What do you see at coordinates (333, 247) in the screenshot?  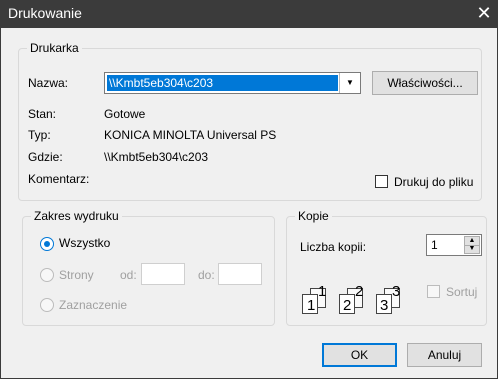 I see `copies-count-label: Liczba kopii:` at bounding box center [333, 247].